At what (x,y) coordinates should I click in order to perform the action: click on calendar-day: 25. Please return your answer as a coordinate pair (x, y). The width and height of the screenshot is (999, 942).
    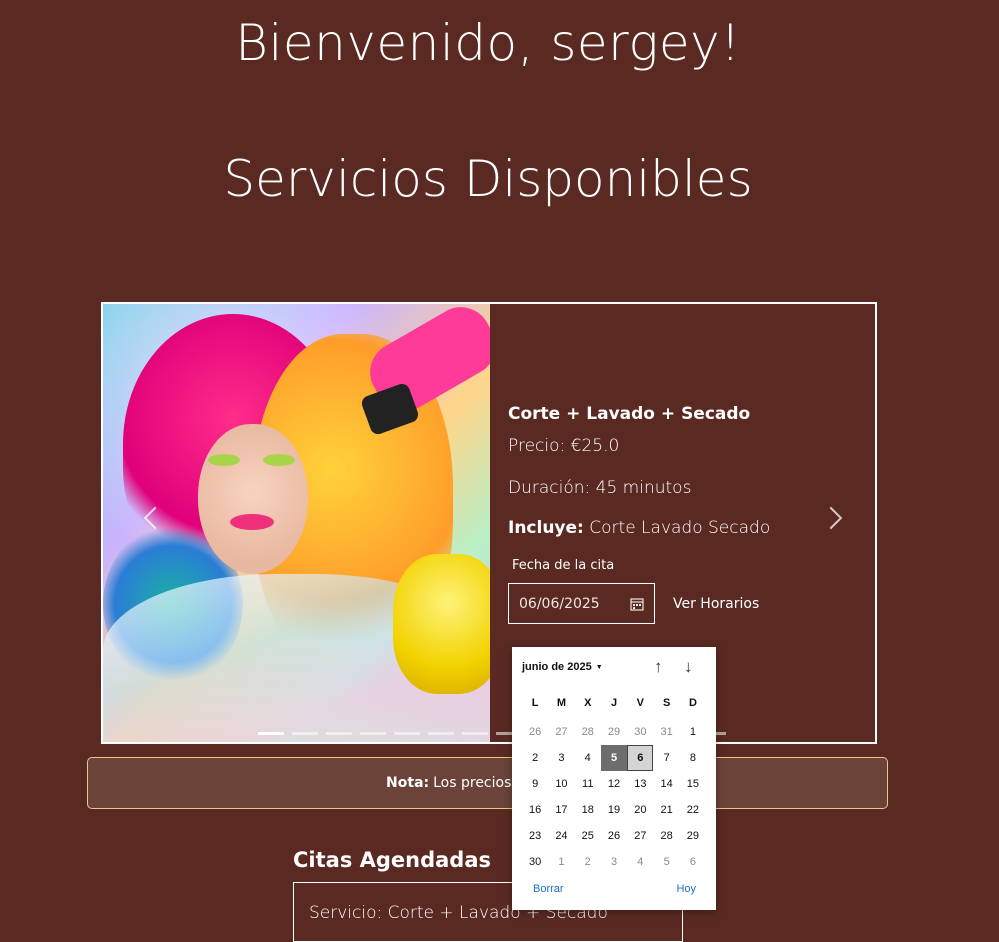
    Looking at the image, I should click on (588, 836).